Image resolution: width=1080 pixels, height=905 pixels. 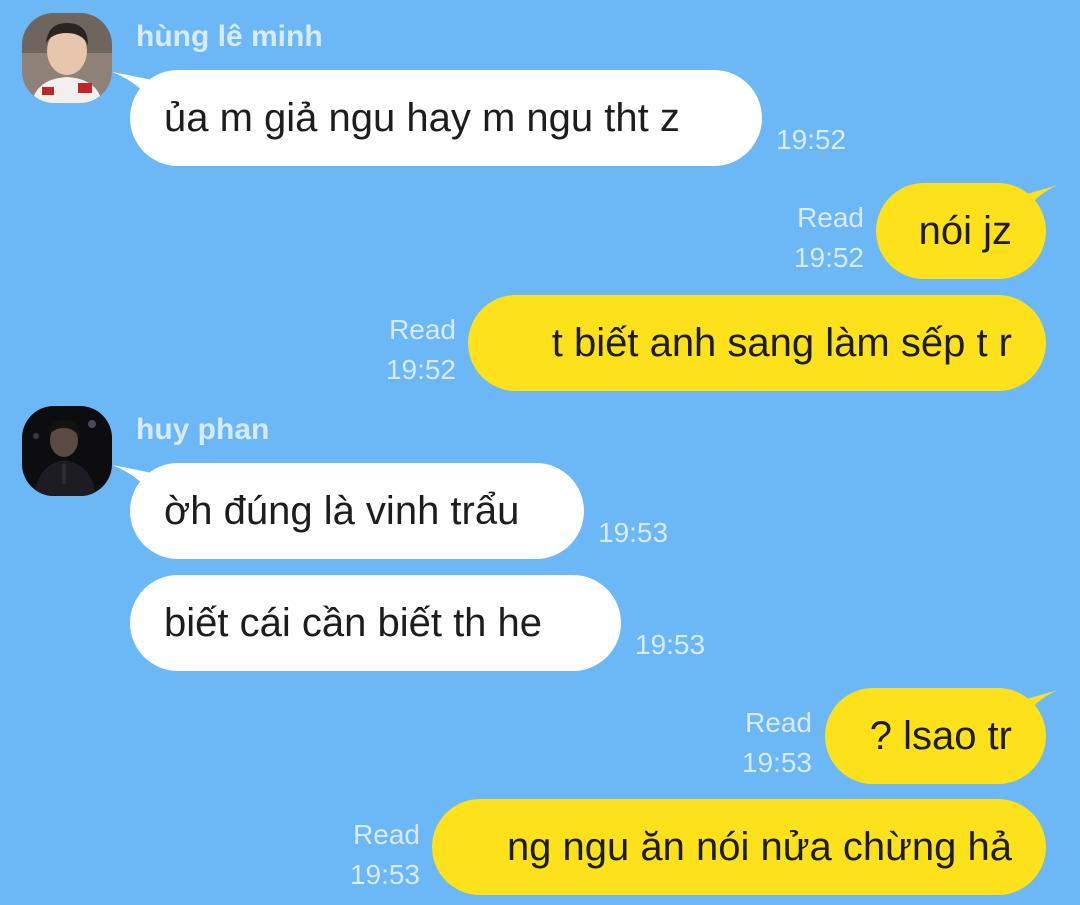 I want to click on message-text: t biết anh sang làm sếp t r, so click(x=781, y=343).